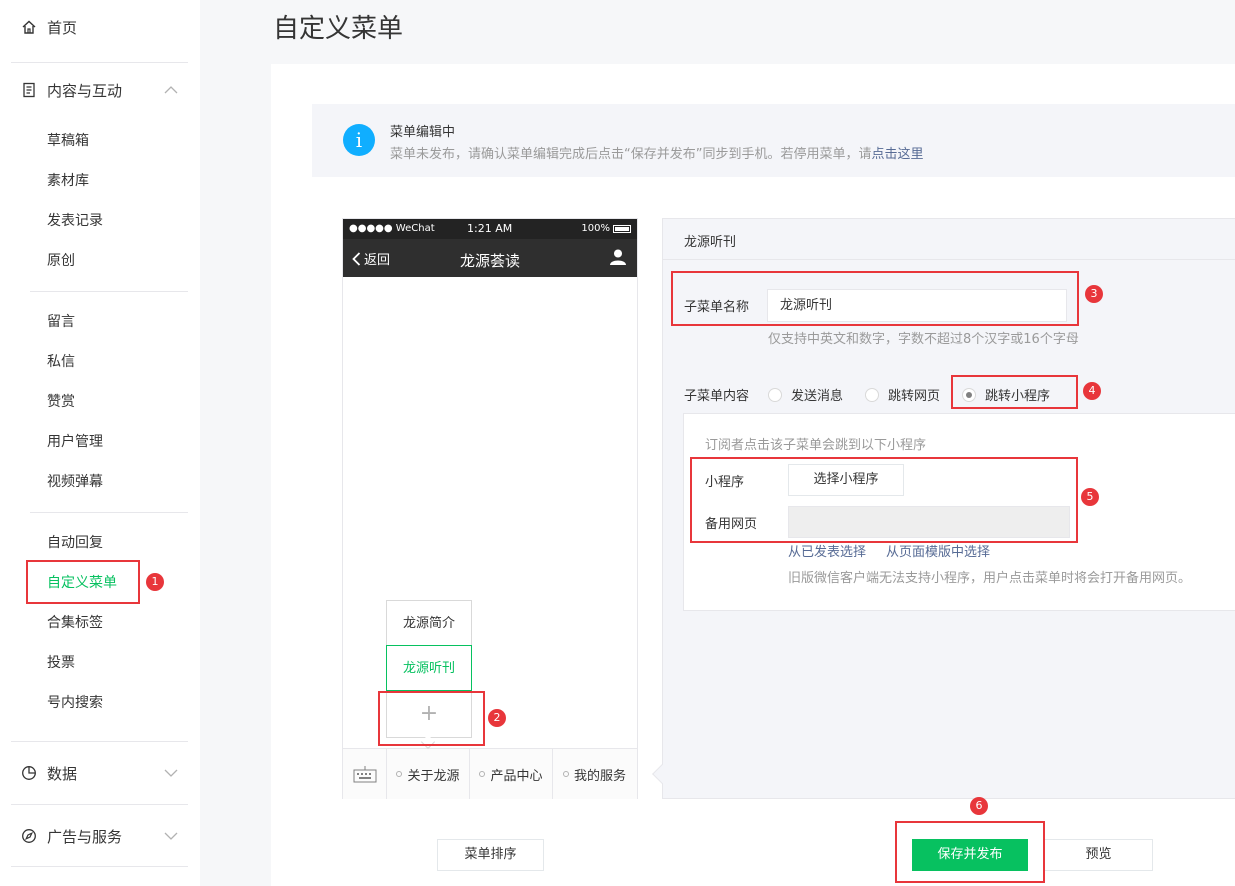 This screenshot has width=1235, height=886. I want to click on sidebar-item-vote: 投票, so click(61, 663).